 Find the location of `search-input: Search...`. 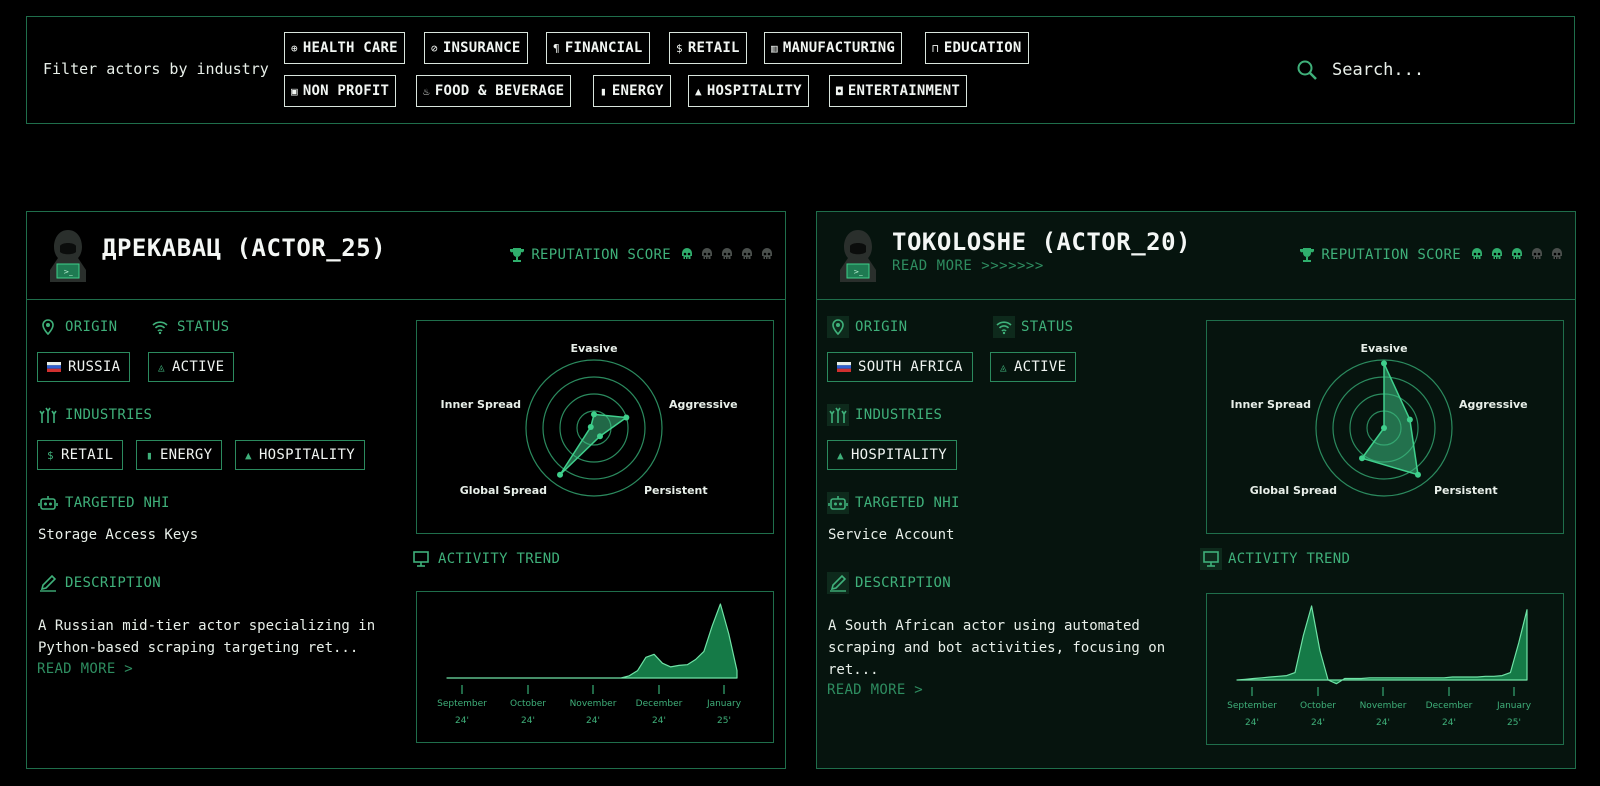

search-input: Search... is located at coordinates (1378, 70).